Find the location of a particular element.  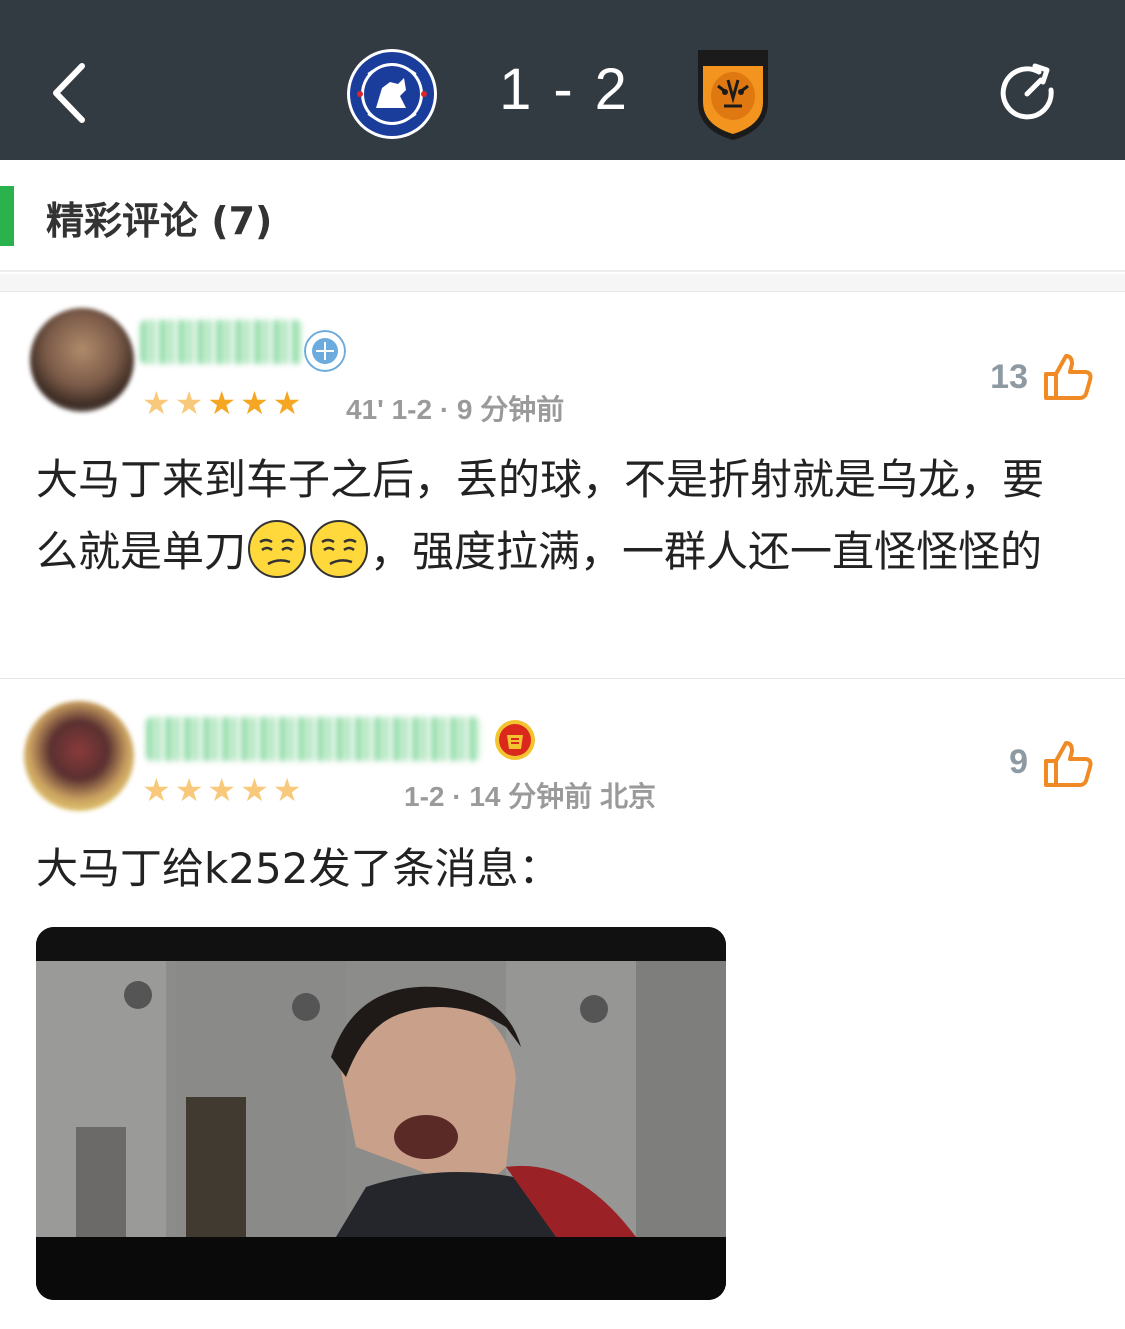

match-header: 1-2 is located at coordinates (562, 80).